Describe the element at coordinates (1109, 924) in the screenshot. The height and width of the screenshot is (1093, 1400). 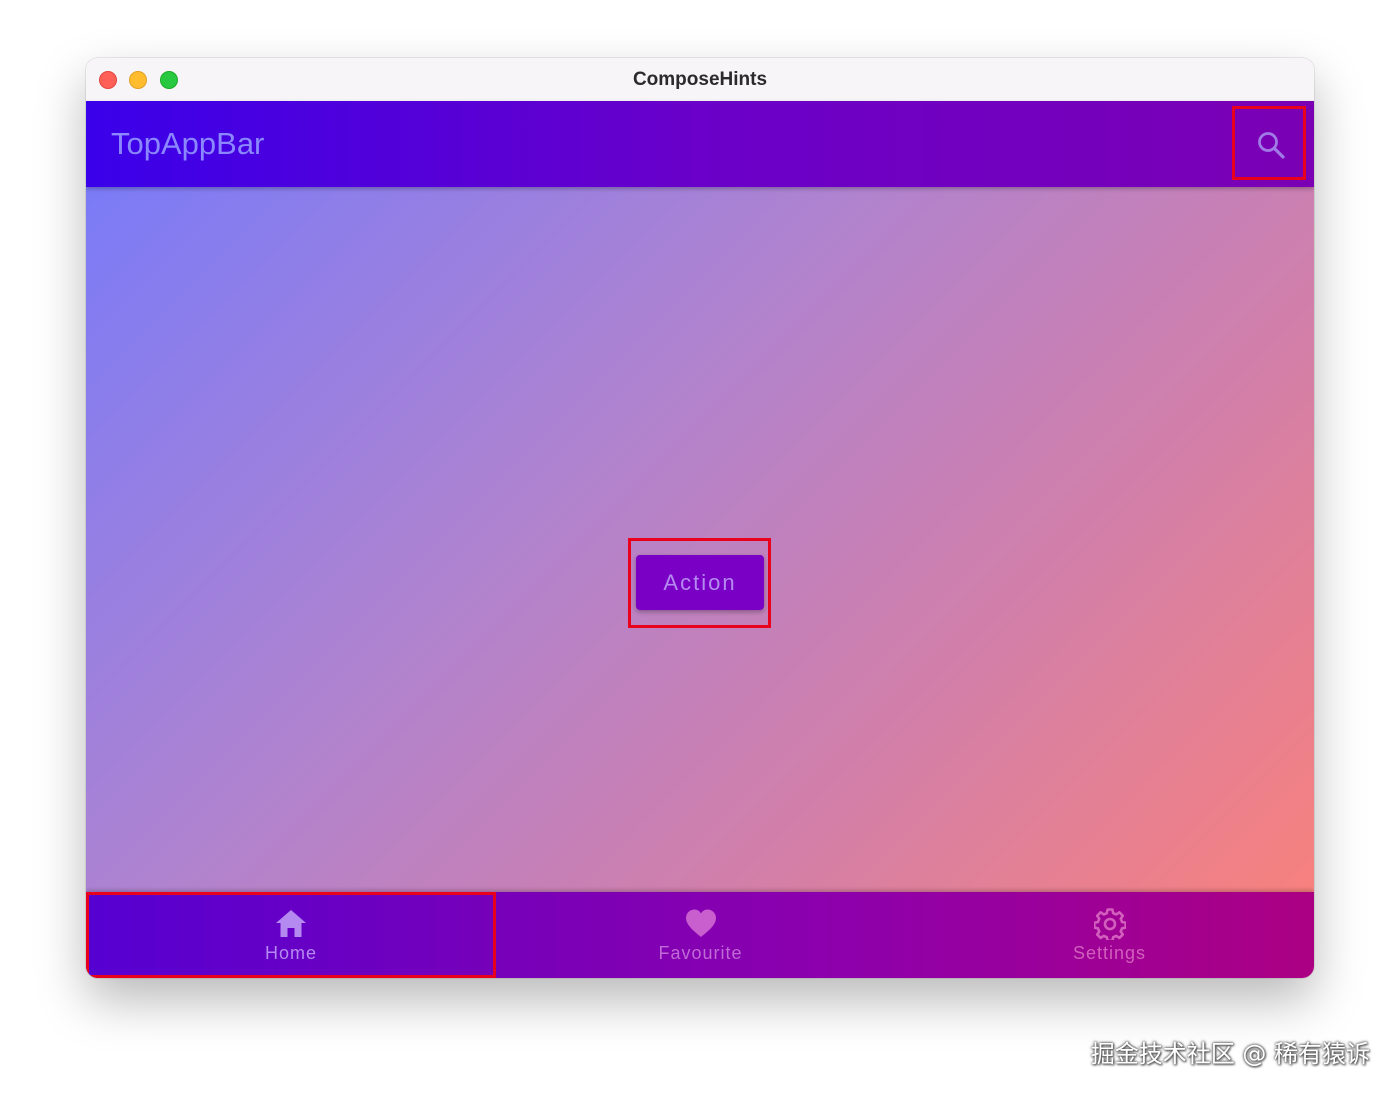
I see `gear-icon` at that location.